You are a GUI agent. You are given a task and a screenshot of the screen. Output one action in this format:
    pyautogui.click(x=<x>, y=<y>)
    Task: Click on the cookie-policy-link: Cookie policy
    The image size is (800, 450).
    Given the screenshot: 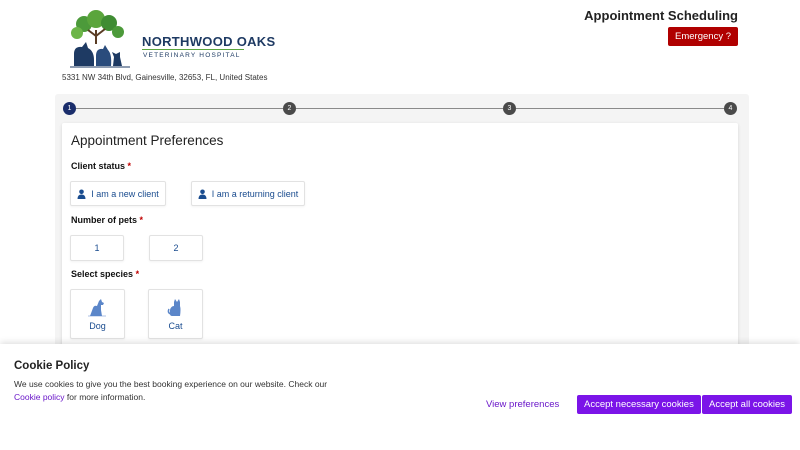 What is the action you would take?
    pyautogui.click(x=39, y=397)
    